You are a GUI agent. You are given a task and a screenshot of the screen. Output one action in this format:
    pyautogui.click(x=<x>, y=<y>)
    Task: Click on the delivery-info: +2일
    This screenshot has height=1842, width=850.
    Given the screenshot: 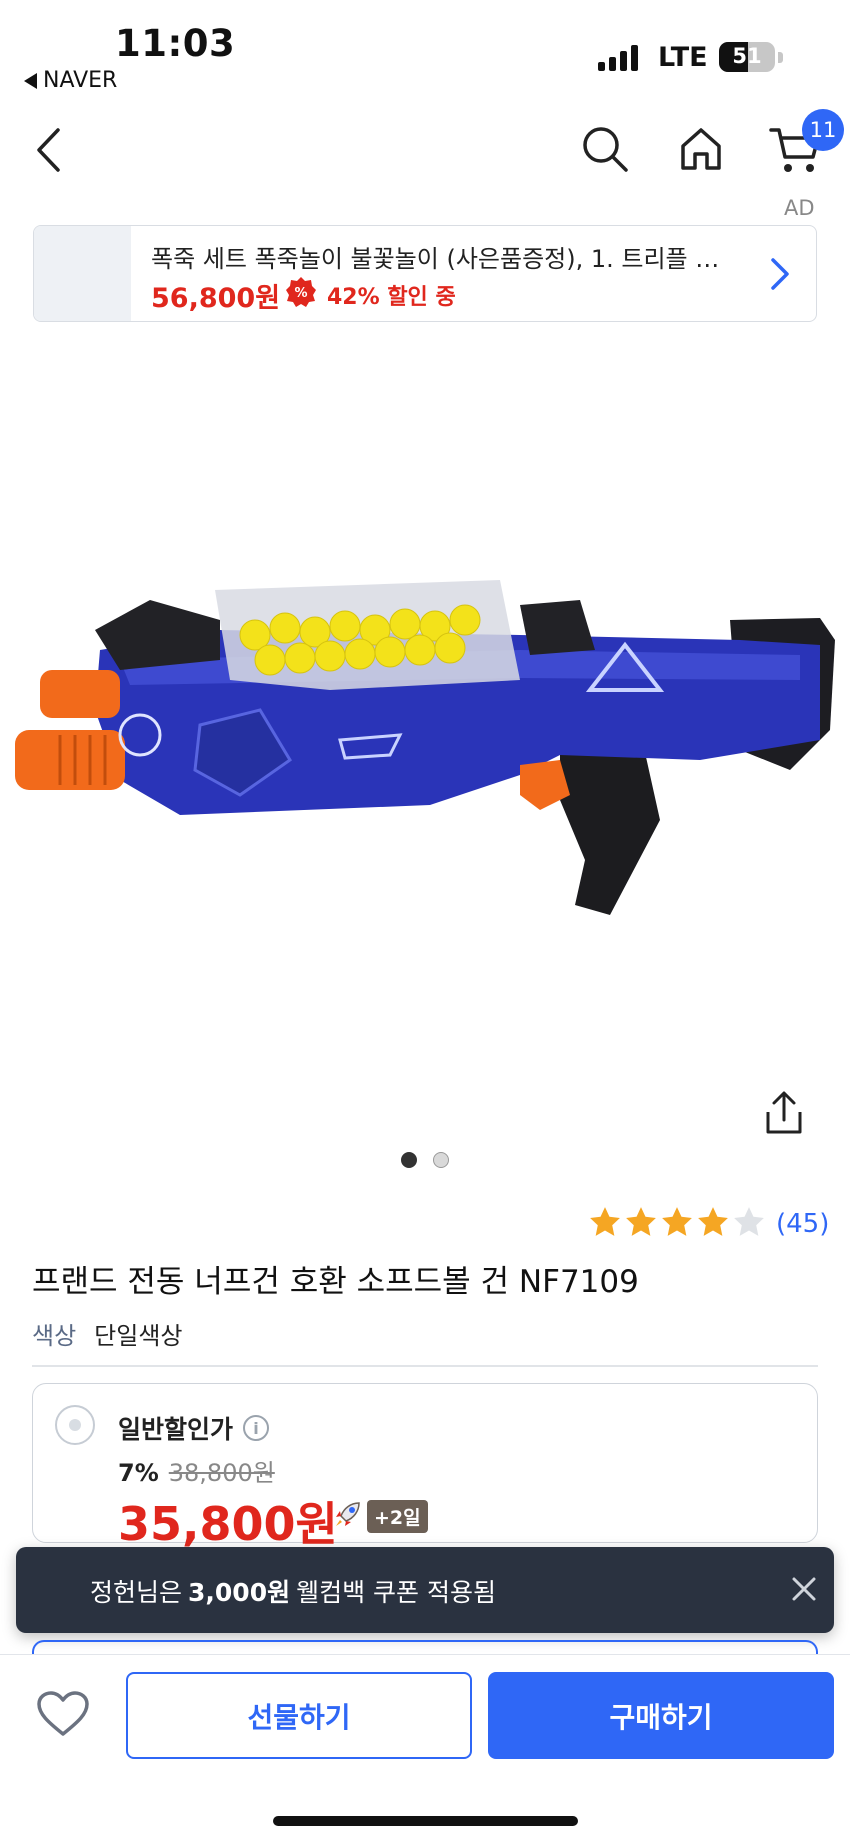 What is the action you would take?
    pyautogui.click(x=380, y=1516)
    